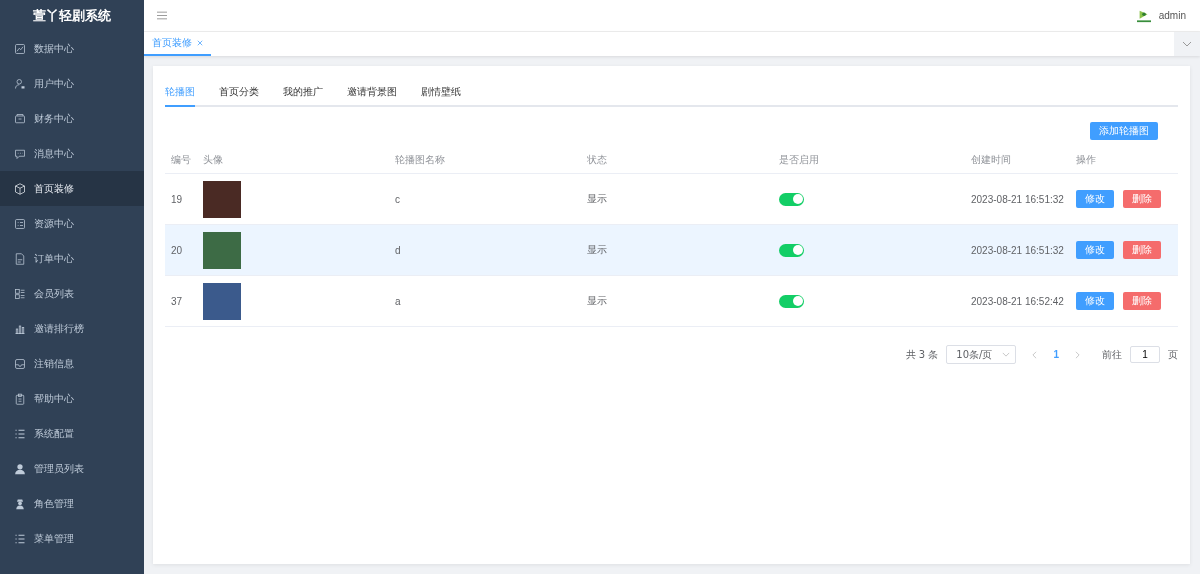  I want to click on goto-label: 前往, so click(1112, 354).